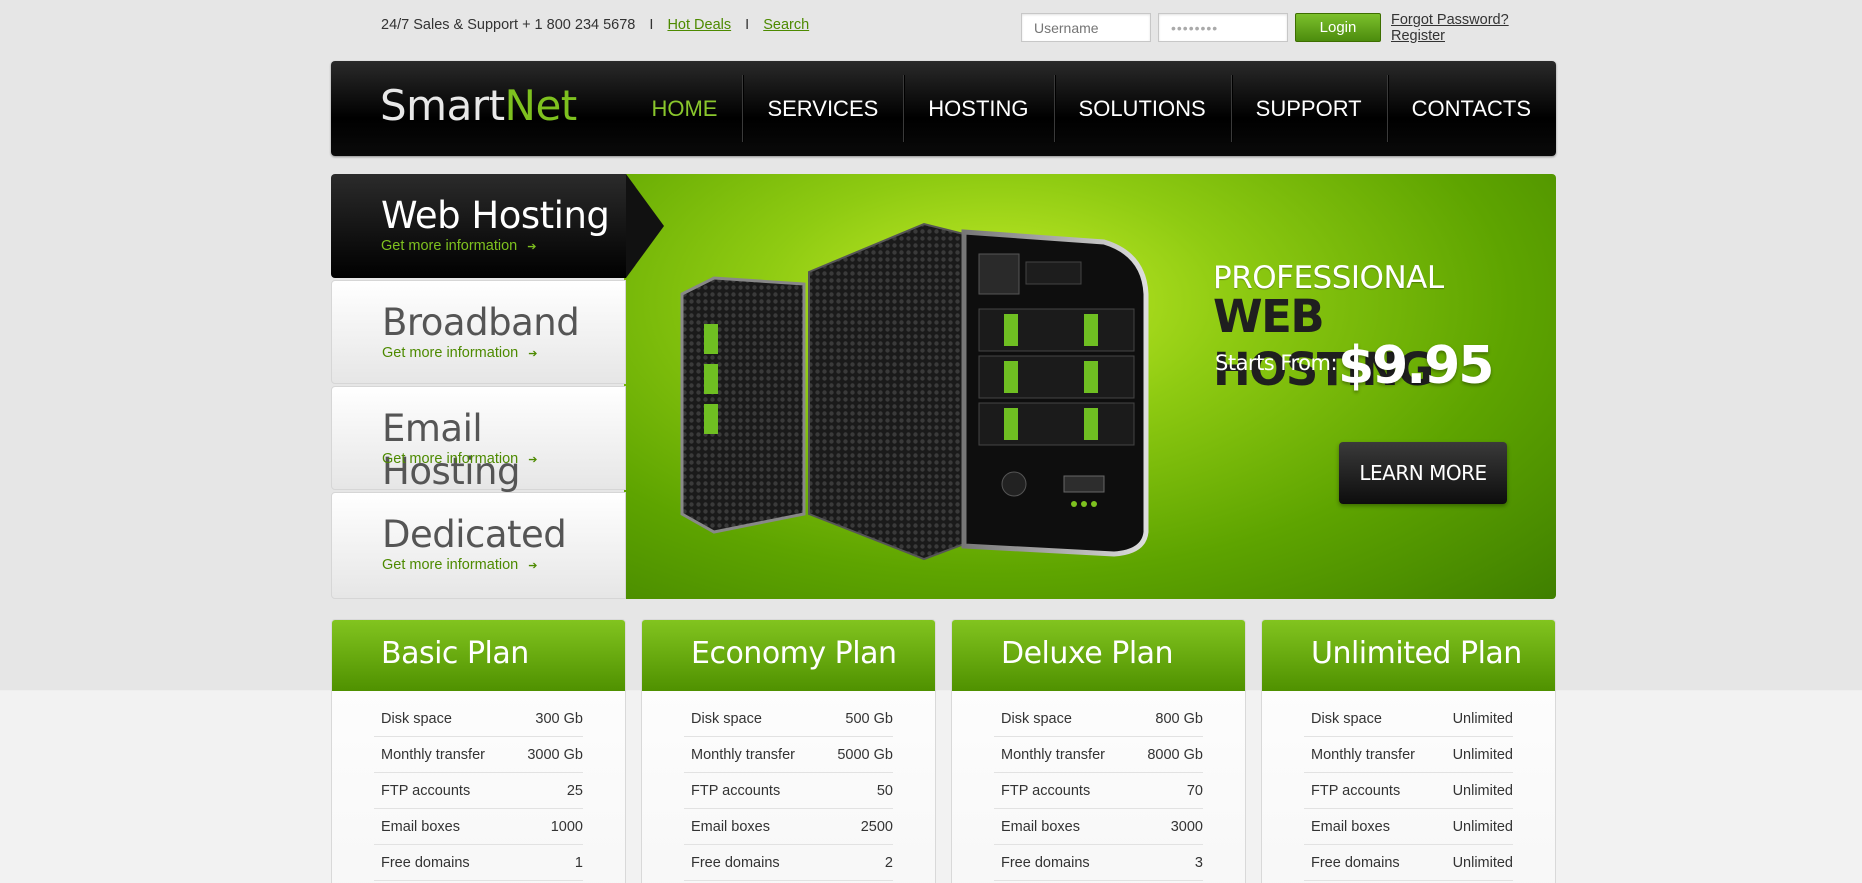  What do you see at coordinates (888, 862) in the screenshot?
I see `row-value: 2` at bounding box center [888, 862].